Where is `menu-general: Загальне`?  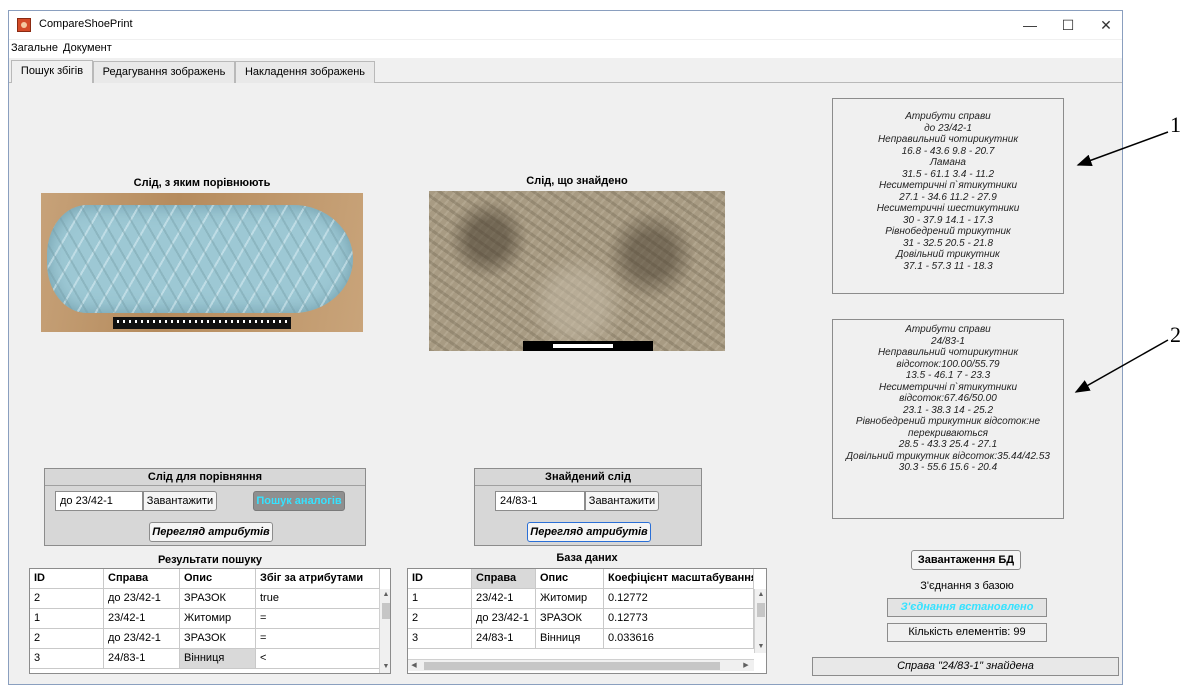 menu-general: Загальне is located at coordinates (34, 48).